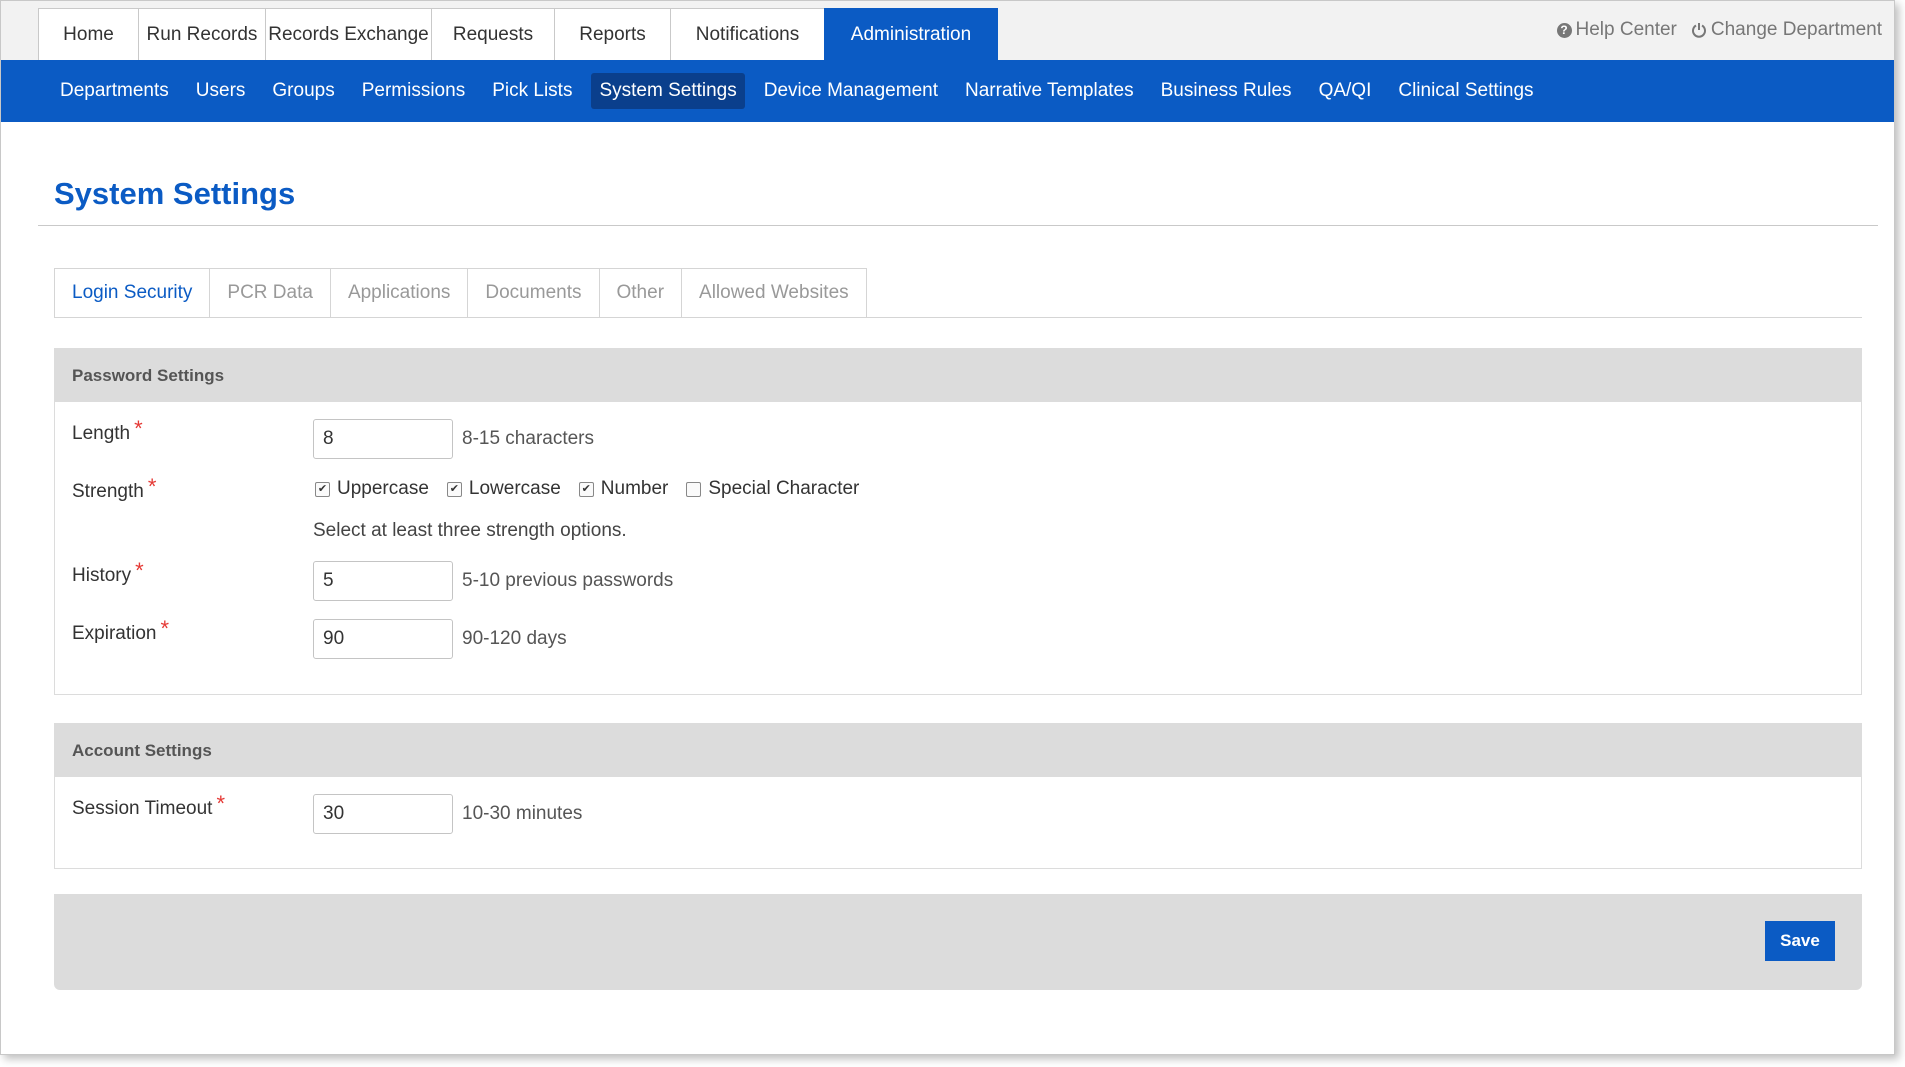 This screenshot has height=1067, width=1905. Describe the element at coordinates (470, 530) in the screenshot. I see `strength-hint: Select at least three strength options.` at that location.